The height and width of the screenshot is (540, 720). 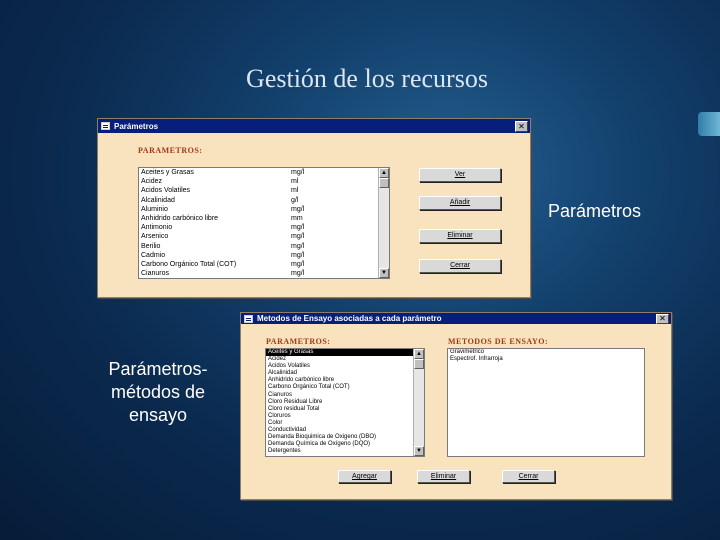 I want to click on param-name: Acidez, so click(x=152, y=182).